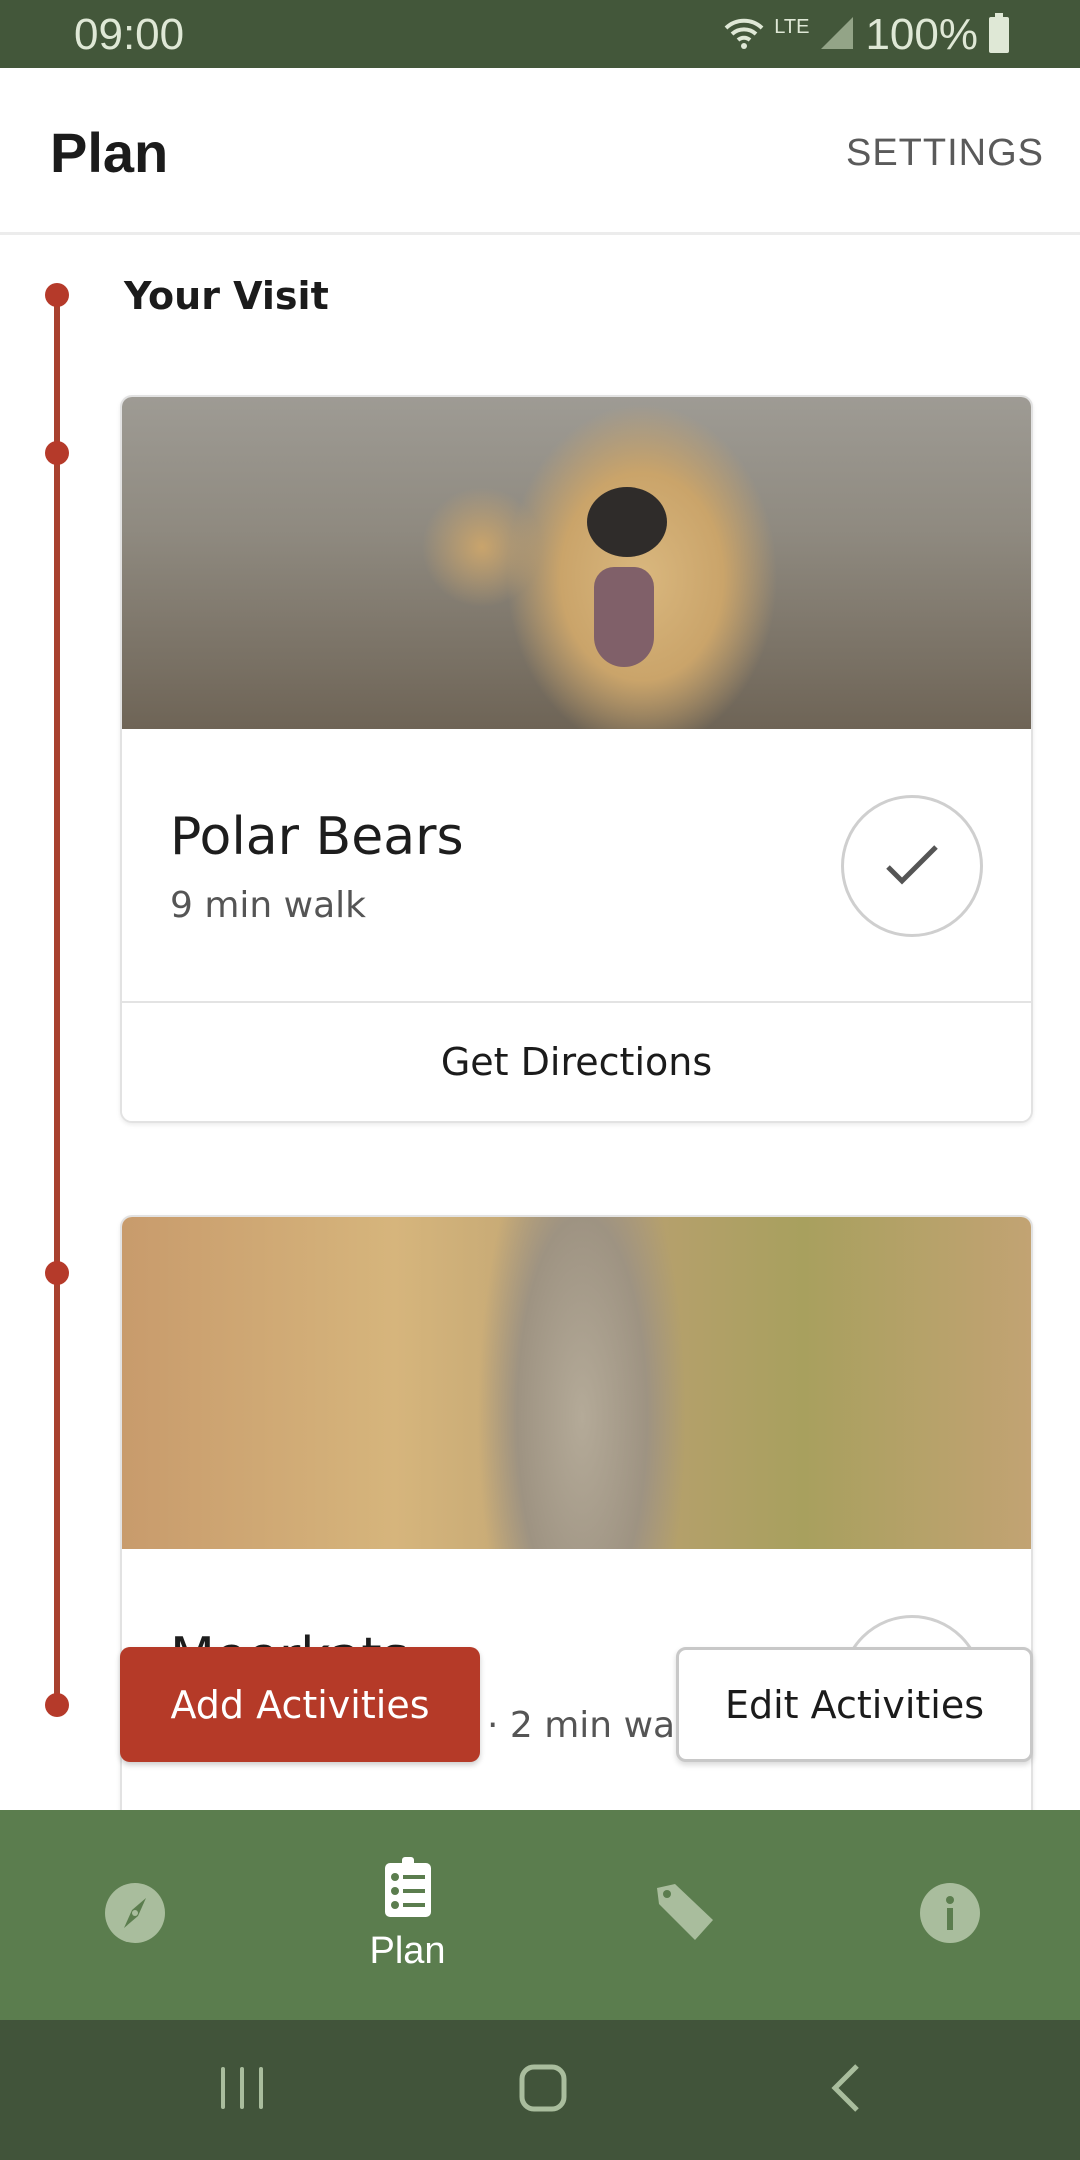  I want to click on section-title: Your Visit, so click(226, 296).